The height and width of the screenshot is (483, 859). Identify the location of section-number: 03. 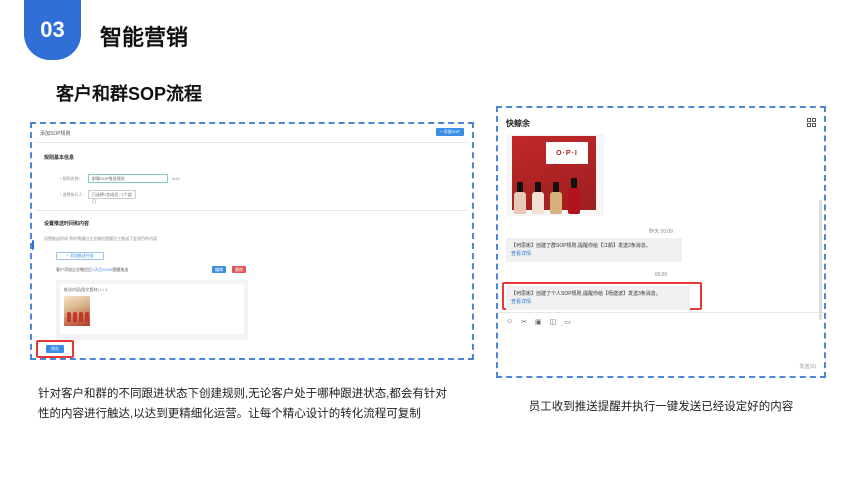
(52, 29).